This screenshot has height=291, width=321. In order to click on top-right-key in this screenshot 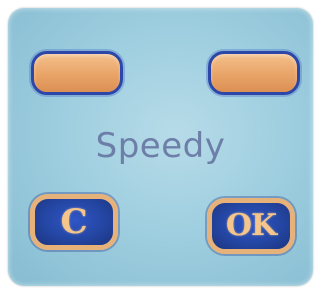, I will do `click(254, 73)`.